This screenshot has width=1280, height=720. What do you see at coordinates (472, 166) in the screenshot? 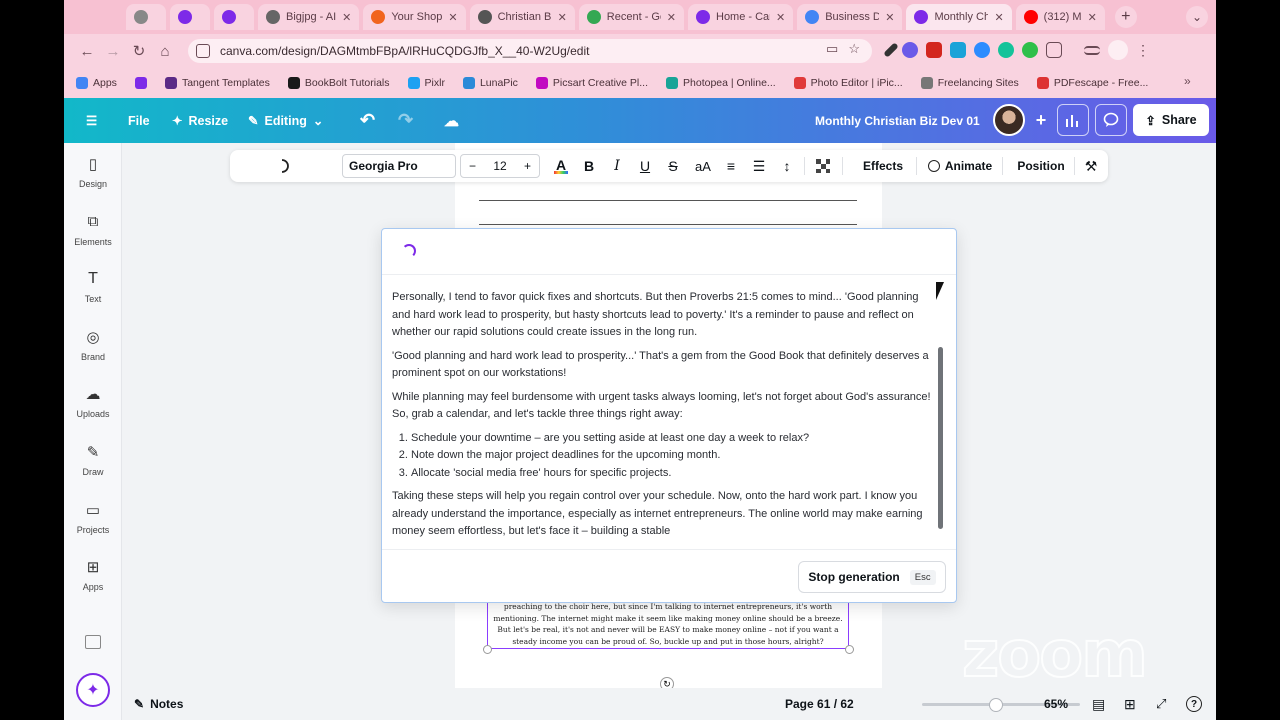
I see `decrease-size-button: −` at bounding box center [472, 166].